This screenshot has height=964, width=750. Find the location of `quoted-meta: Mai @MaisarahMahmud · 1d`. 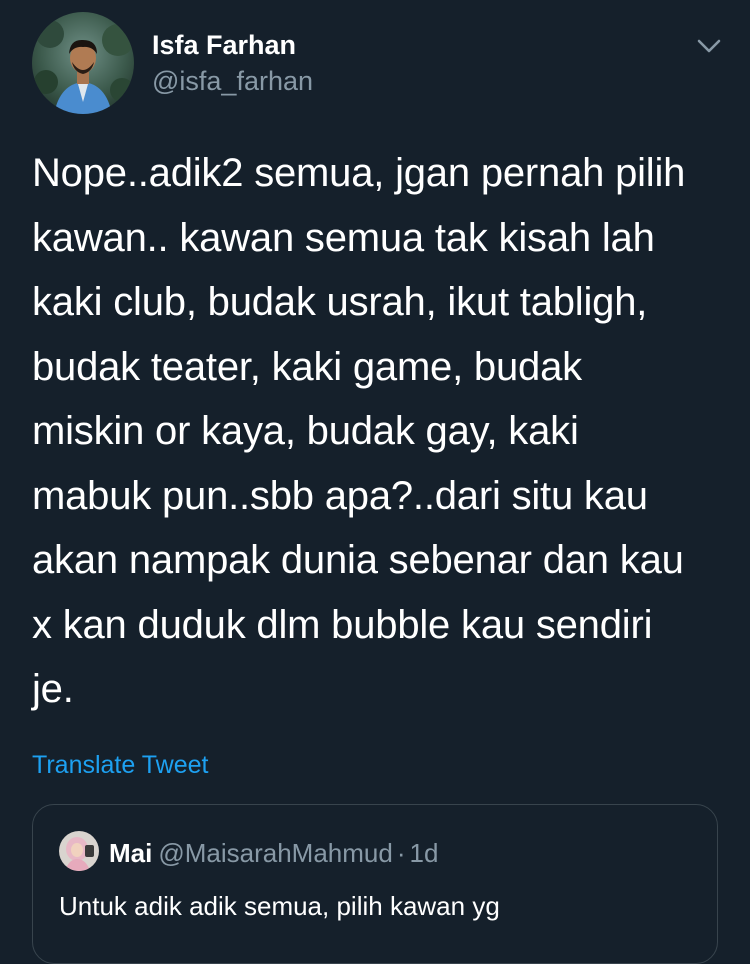

quoted-meta: Mai @MaisarahMahmud · 1d is located at coordinates (273, 853).